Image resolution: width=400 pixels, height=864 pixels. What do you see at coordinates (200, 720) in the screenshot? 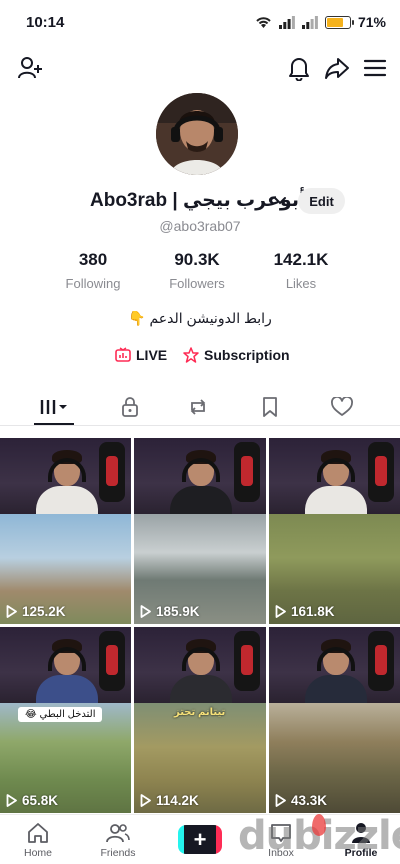
I see `video-thumbnail: تيتانم تحتز 114.2K` at bounding box center [200, 720].